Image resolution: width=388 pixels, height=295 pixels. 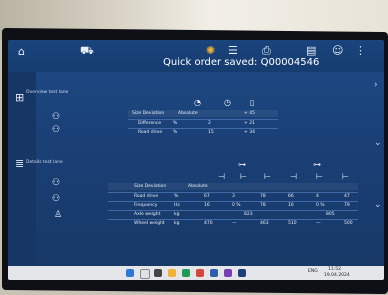 What do you see at coordinates (19, 97) in the screenshot?
I see `grid-icon: ⊞` at bounding box center [19, 97].